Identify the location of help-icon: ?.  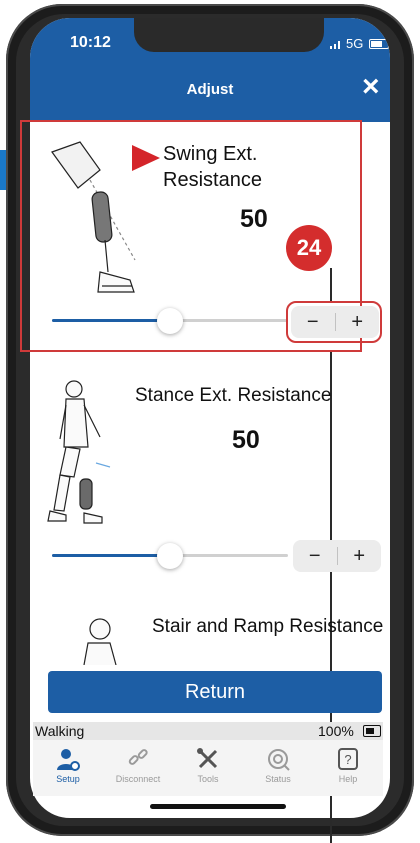
(348, 759).